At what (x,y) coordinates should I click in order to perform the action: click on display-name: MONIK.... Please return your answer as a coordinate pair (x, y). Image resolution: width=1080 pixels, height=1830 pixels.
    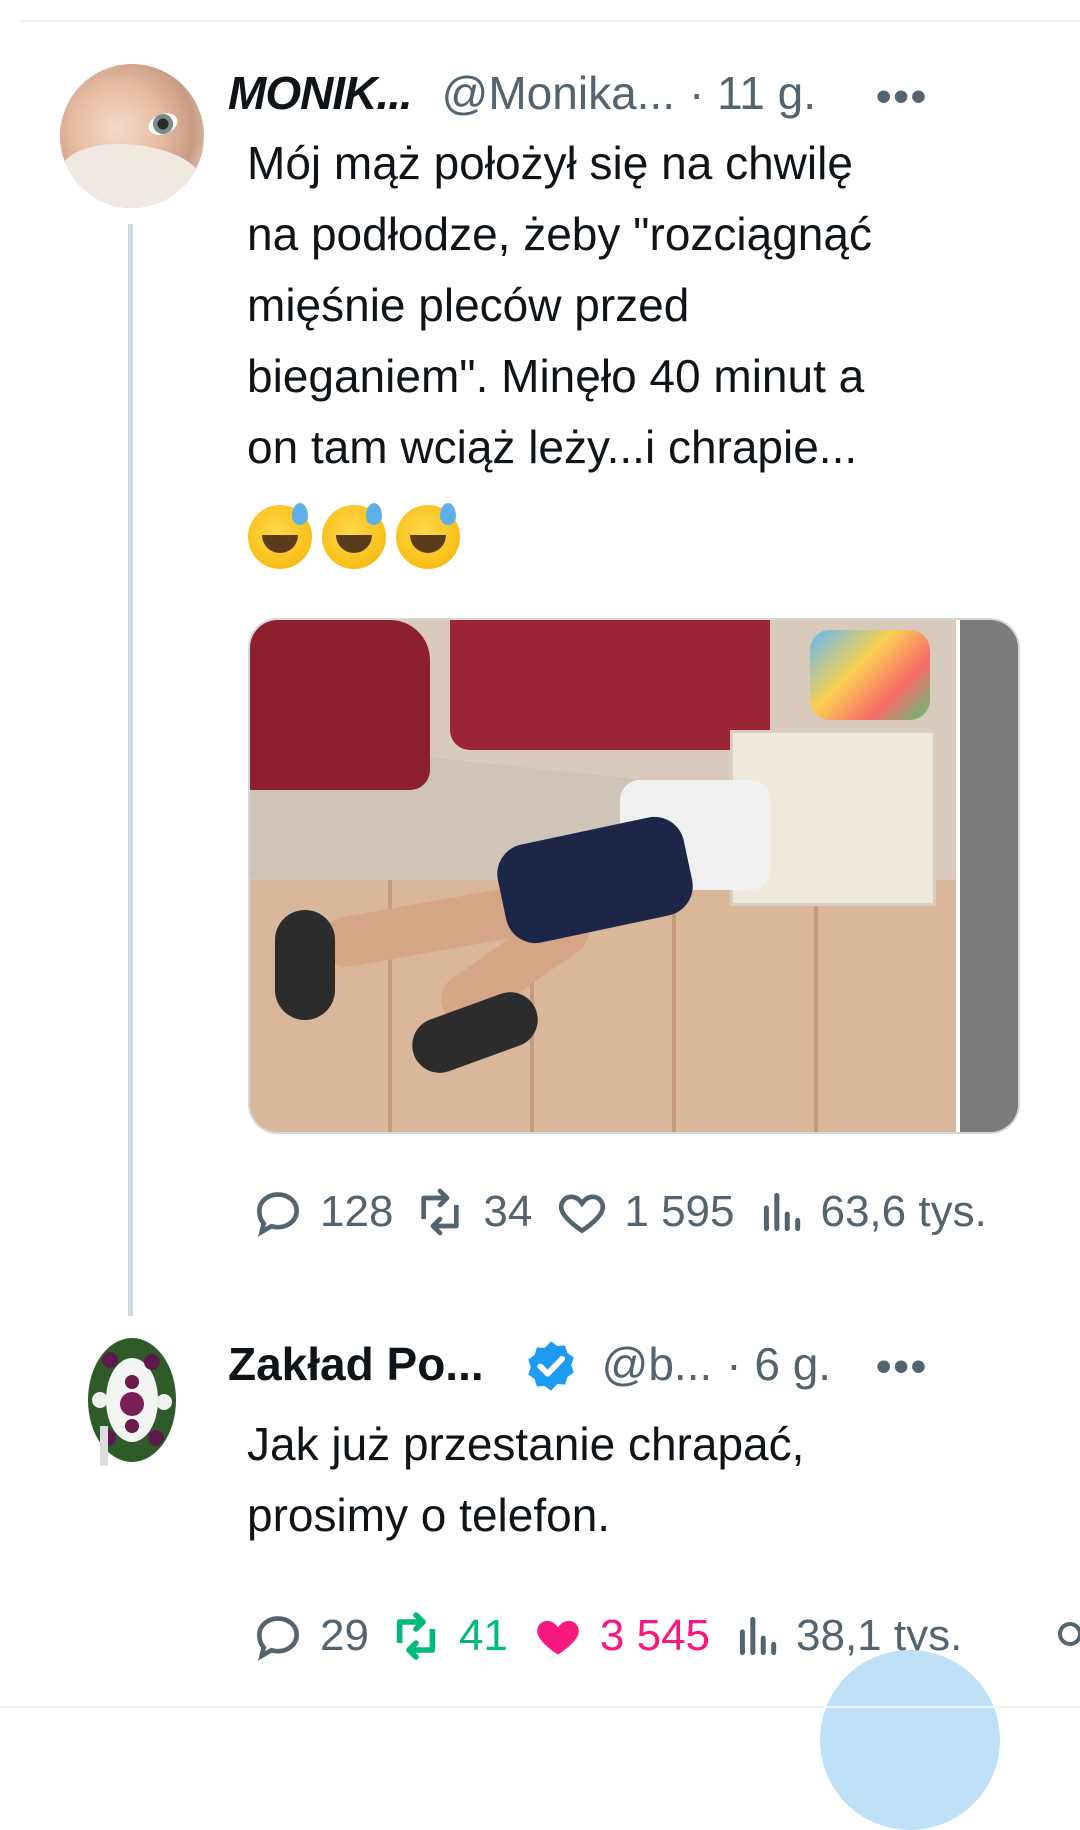
    Looking at the image, I should click on (320, 93).